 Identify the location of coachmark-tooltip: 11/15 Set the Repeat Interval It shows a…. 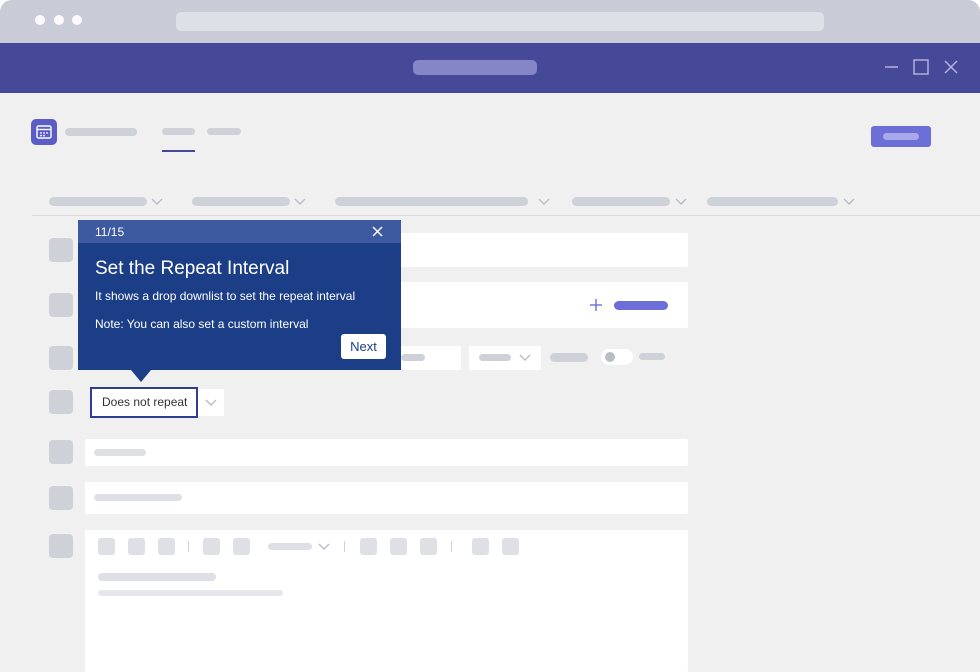
(239, 295).